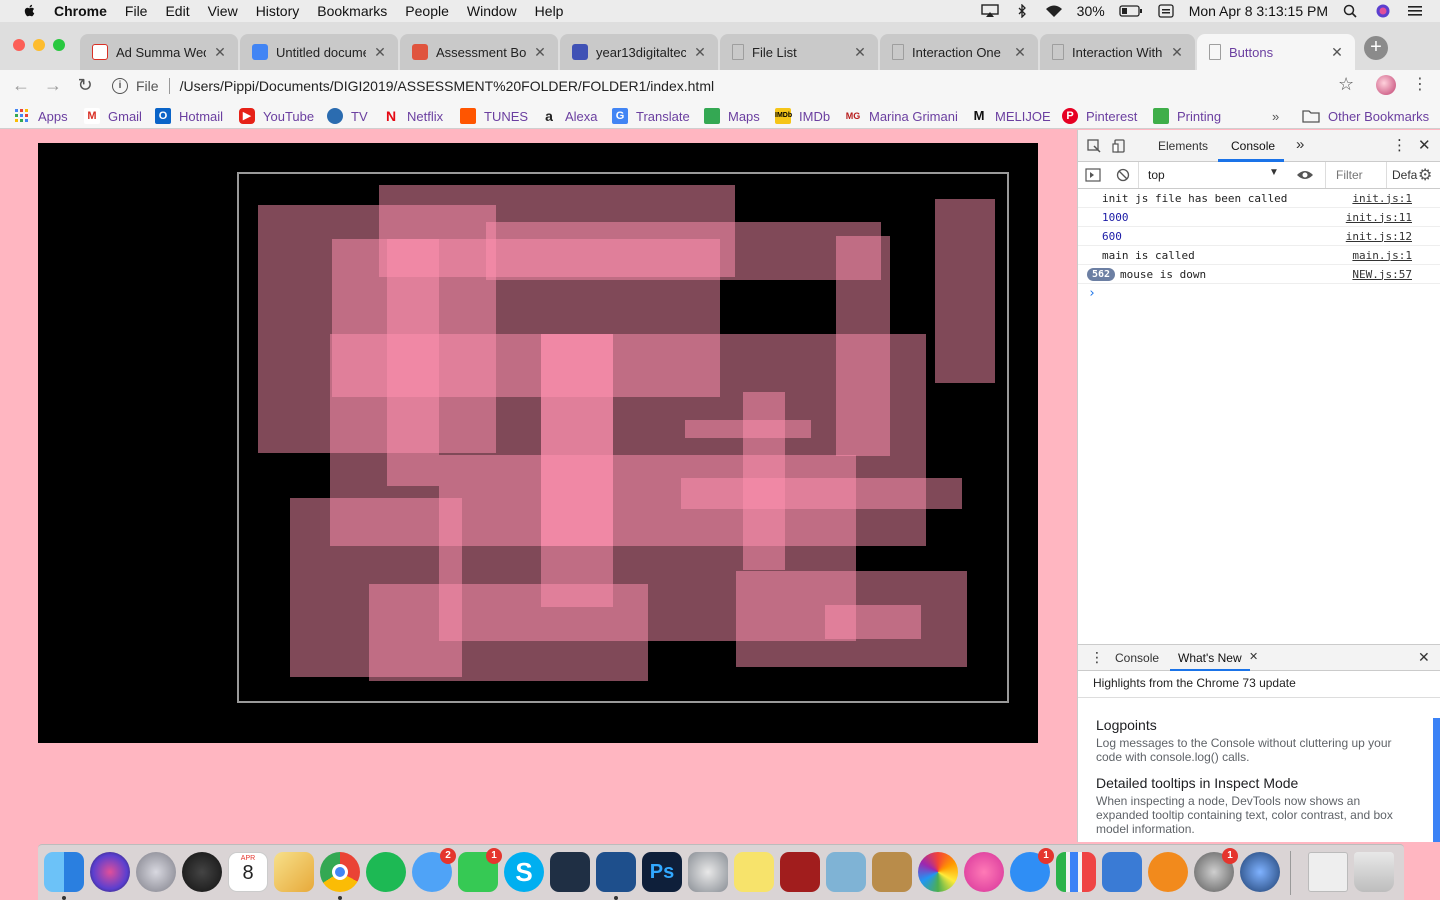 The image size is (1440, 900). Describe the element at coordinates (754, 872) in the screenshot. I see `stickies-icon` at that location.